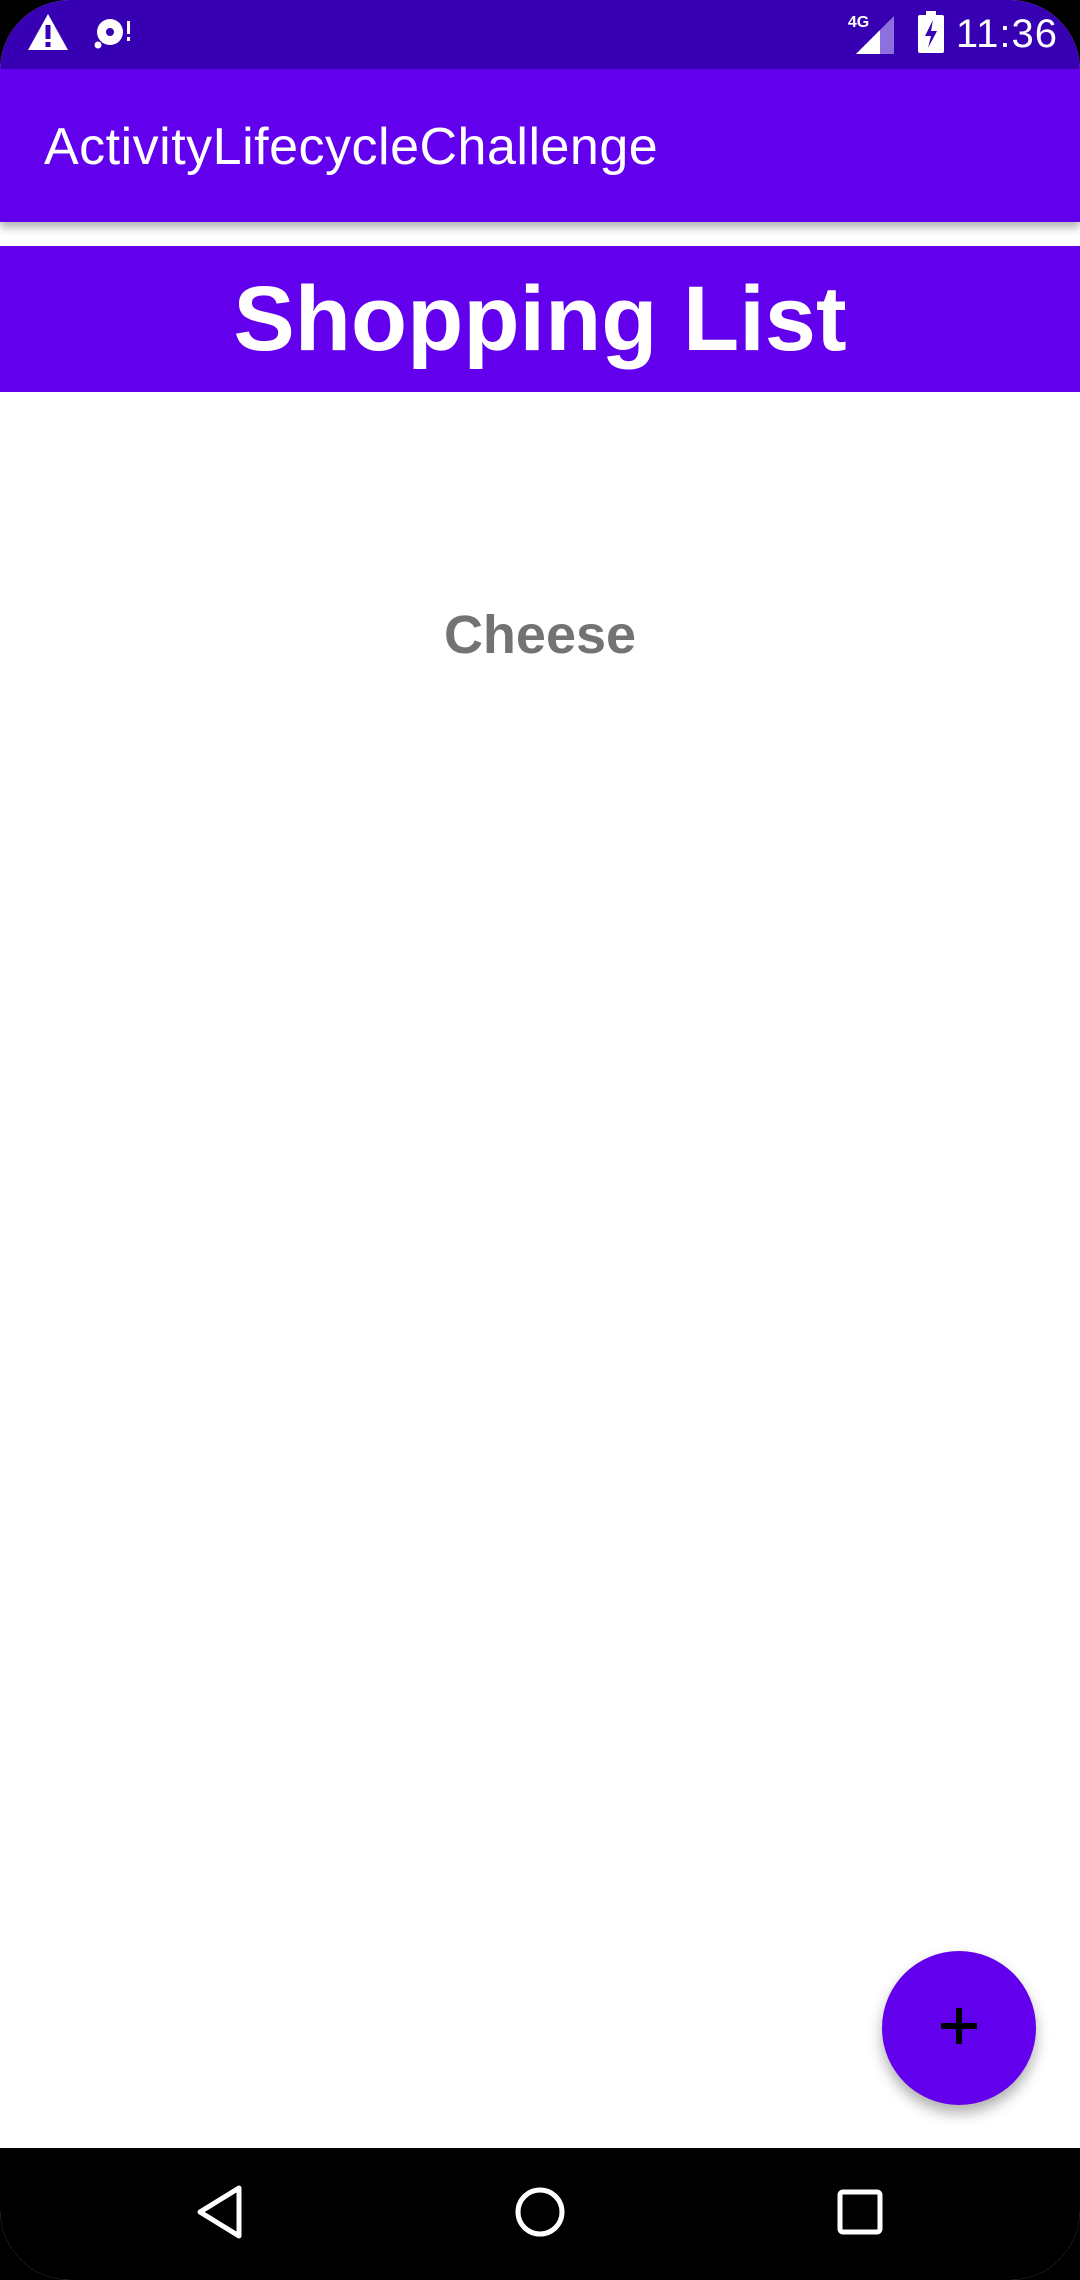  I want to click on home-button, so click(540, 2214).